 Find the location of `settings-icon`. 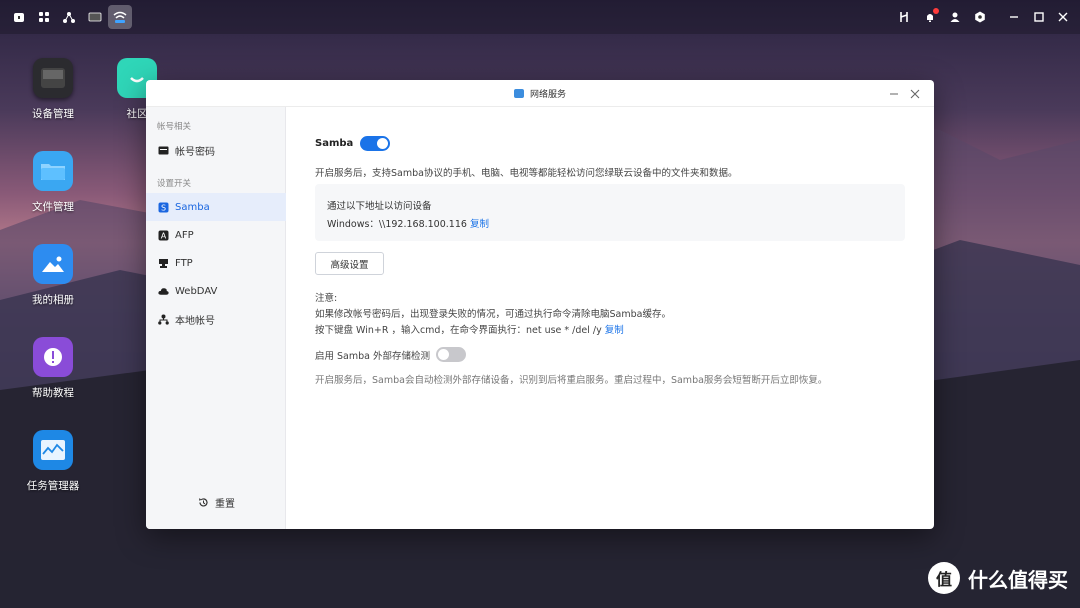

settings-icon is located at coordinates (980, 17).